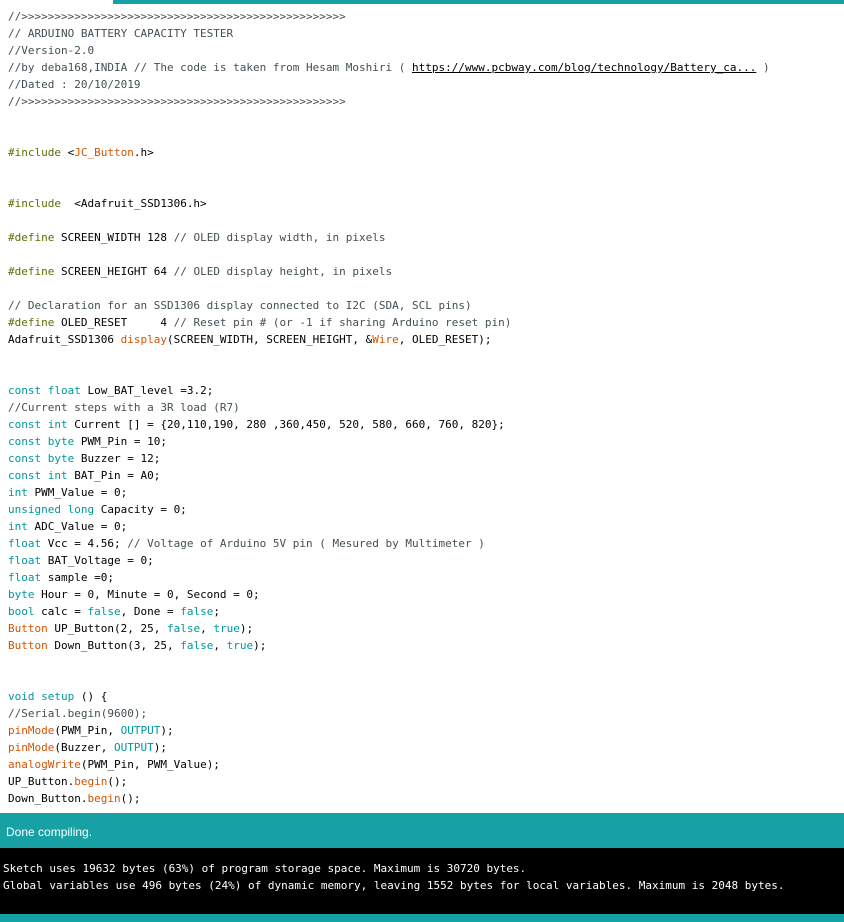 This screenshot has width=844, height=922. Describe the element at coordinates (41, 781) in the screenshot. I see `code-text: UP_Button.` at that location.